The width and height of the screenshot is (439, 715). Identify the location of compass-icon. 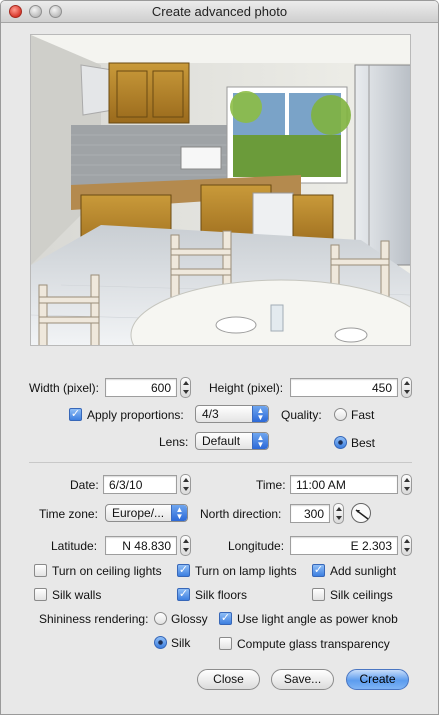
(361, 513).